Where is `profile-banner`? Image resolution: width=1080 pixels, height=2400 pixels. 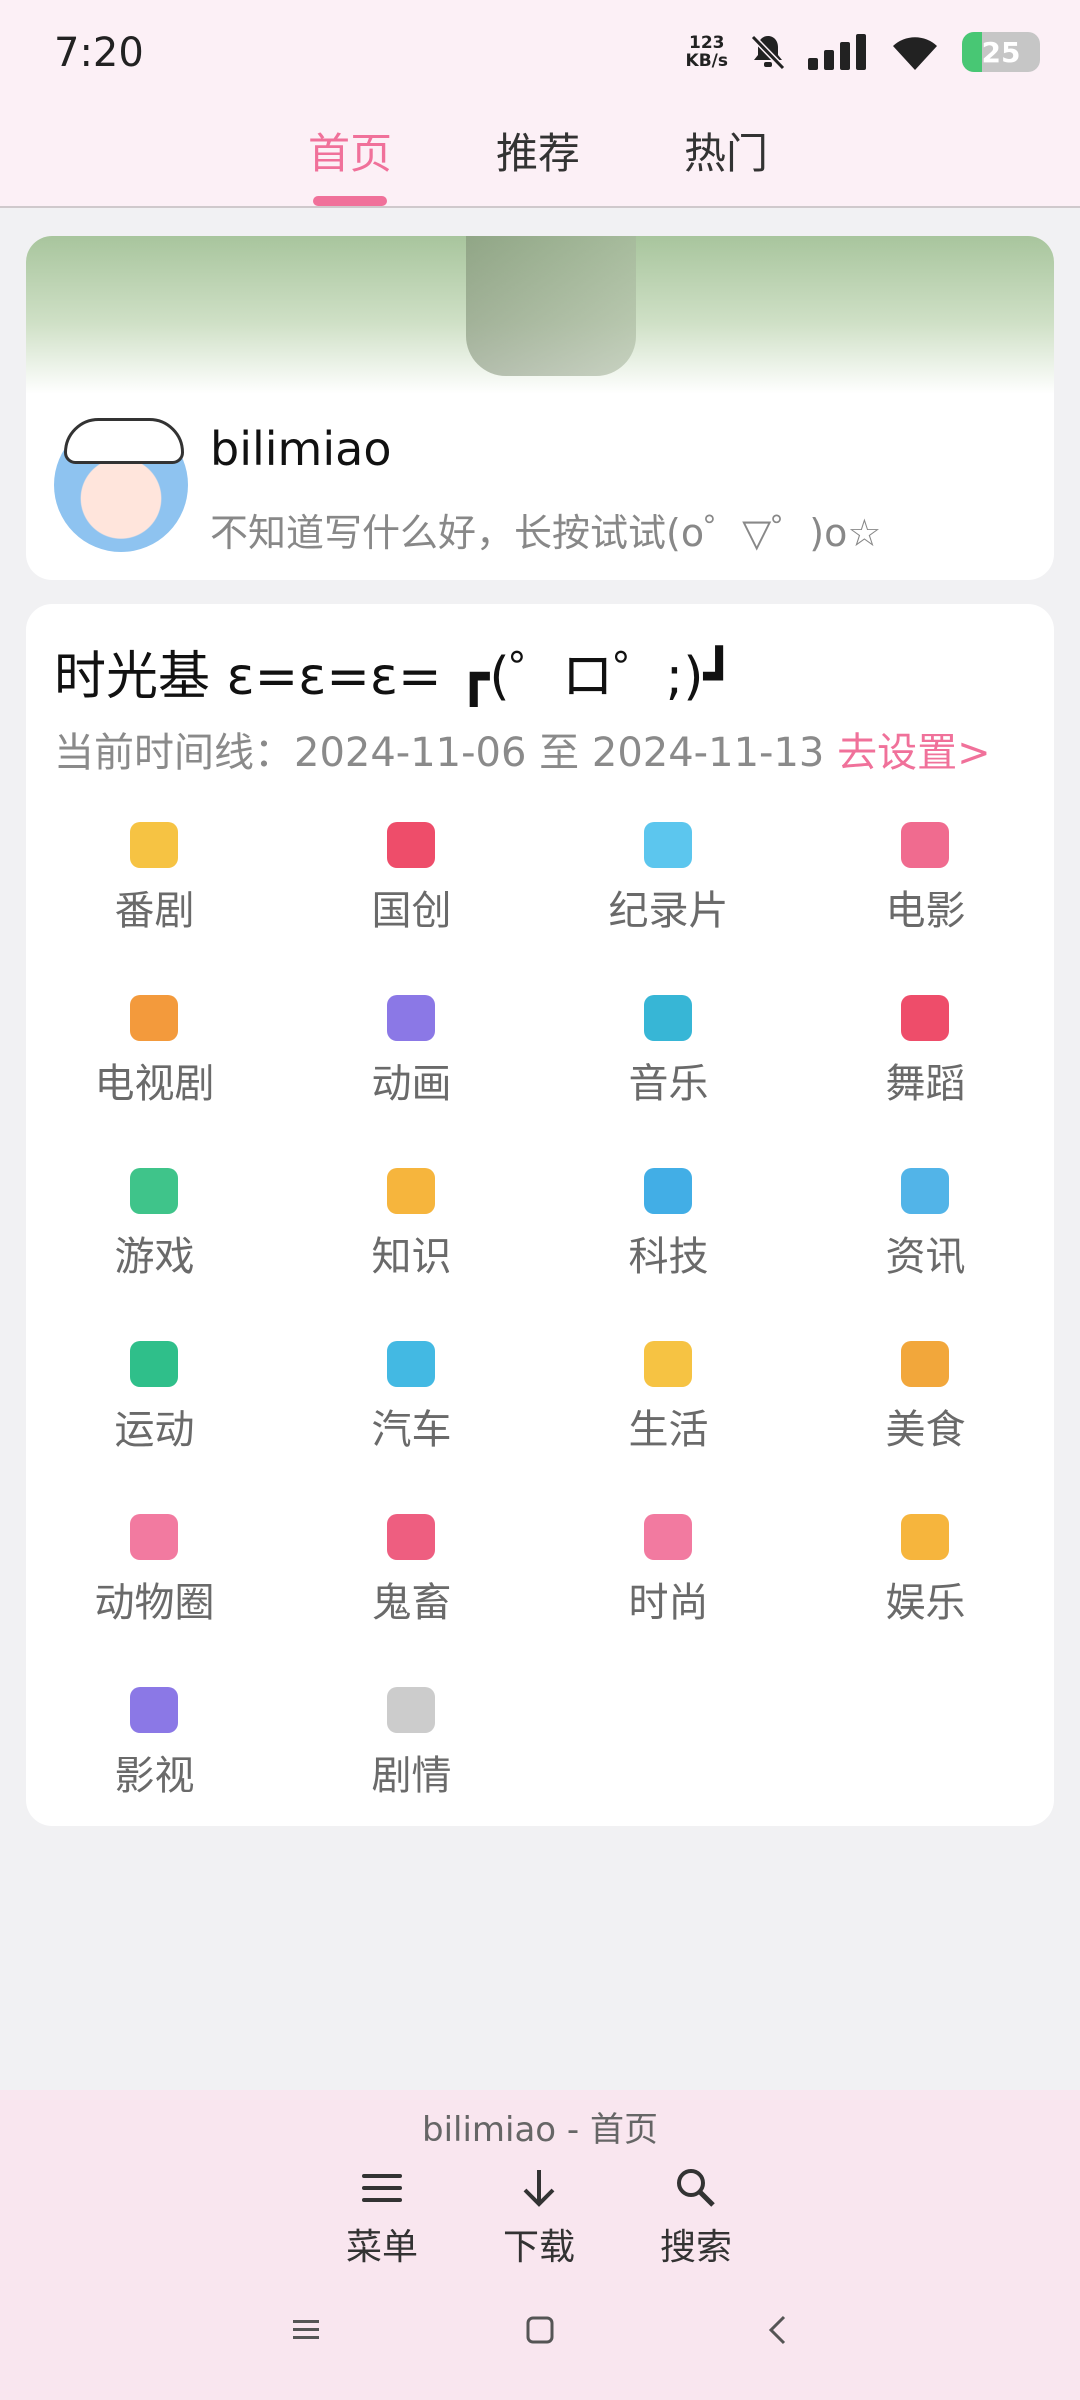
profile-banner is located at coordinates (540, 315).